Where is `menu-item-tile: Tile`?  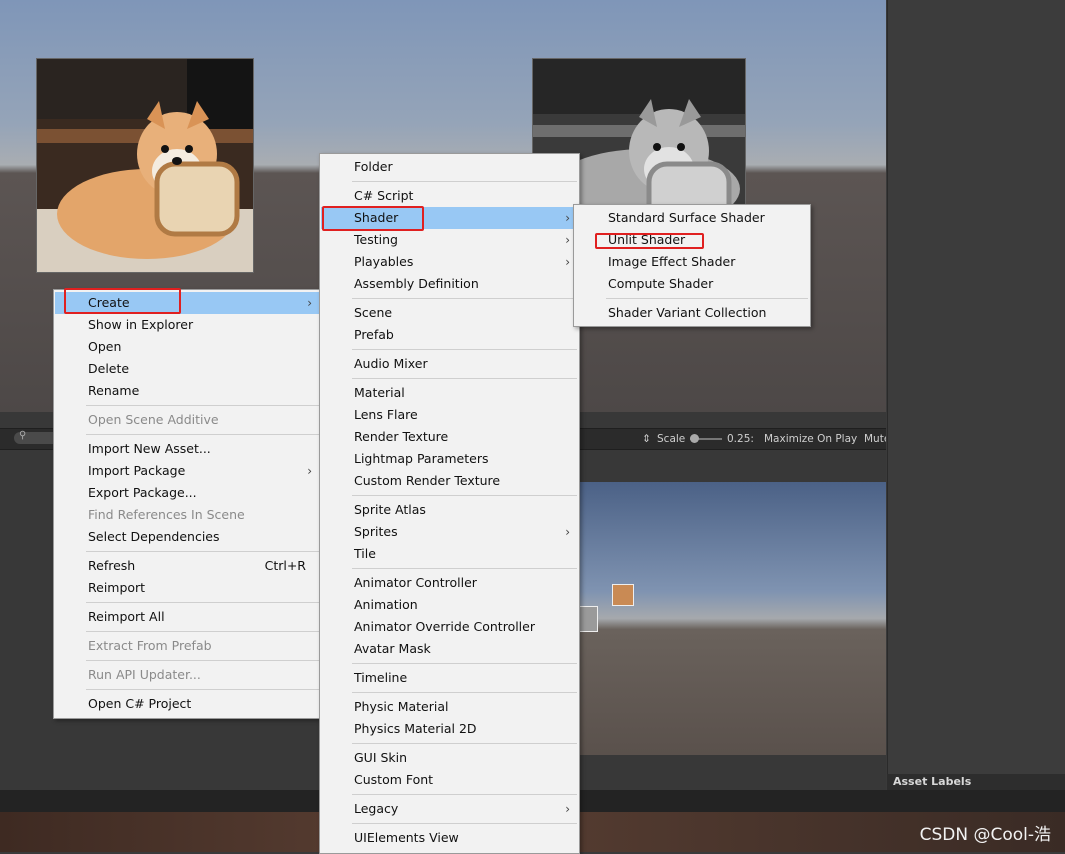
menu-item-tile: Tile is located at coordinates (449, 554).